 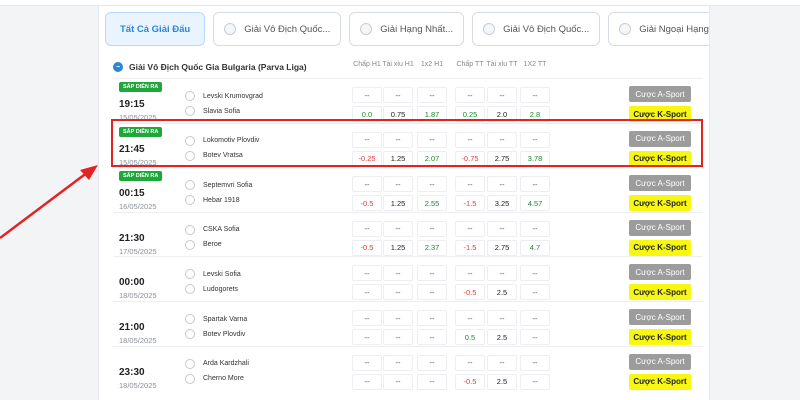 I want to click on collapse-icon: −, so click(x=118, y=67).